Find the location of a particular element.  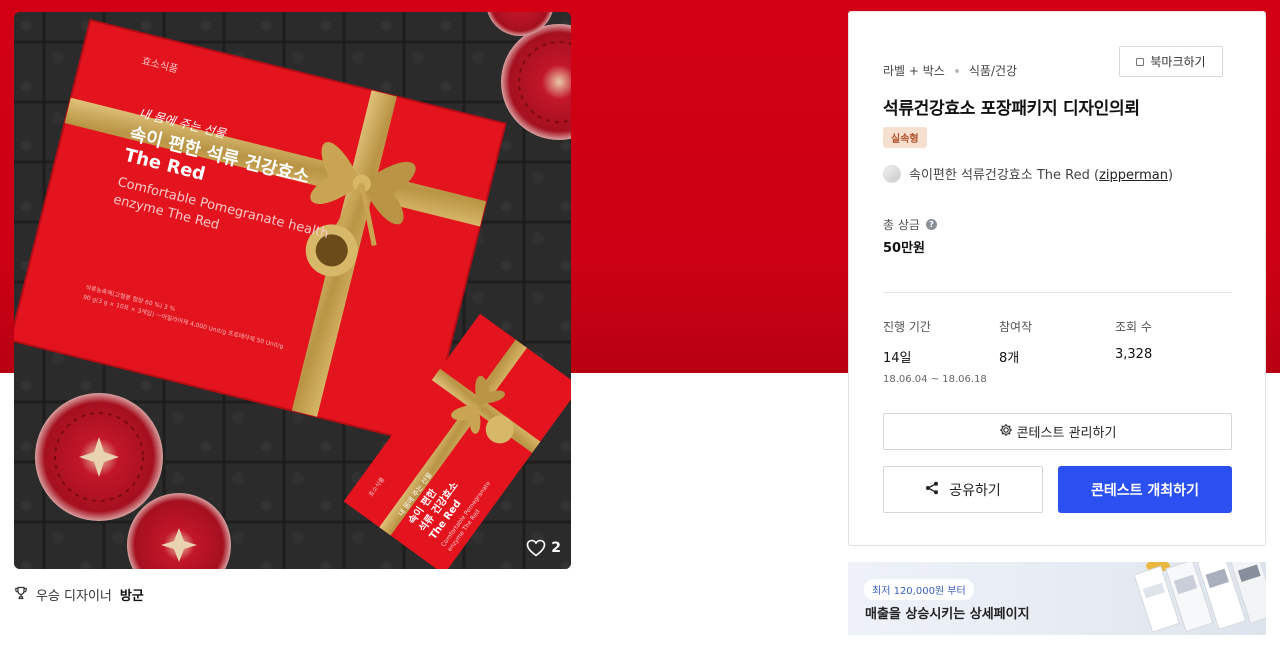

manage-contest-label: 콘테스트 관리하기 is located at coordinates (1066, 433).